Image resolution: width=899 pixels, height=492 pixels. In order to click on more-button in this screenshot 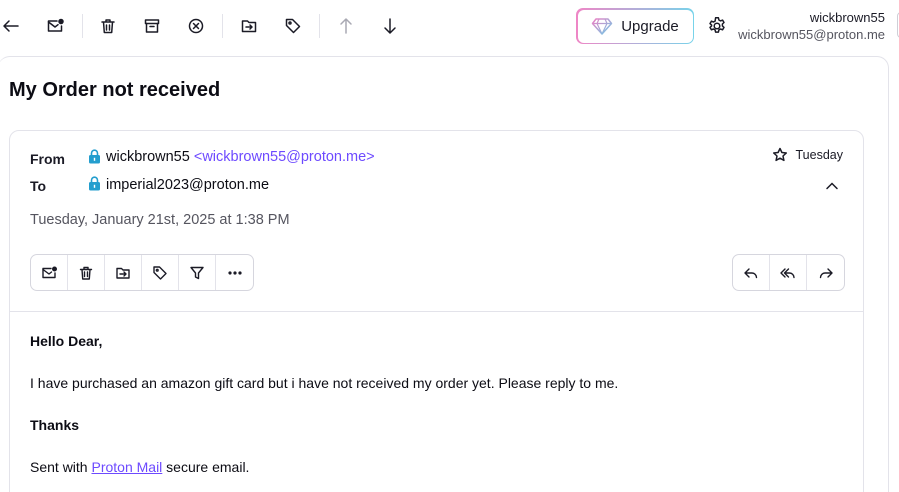, I will do `click(234, 272)`.